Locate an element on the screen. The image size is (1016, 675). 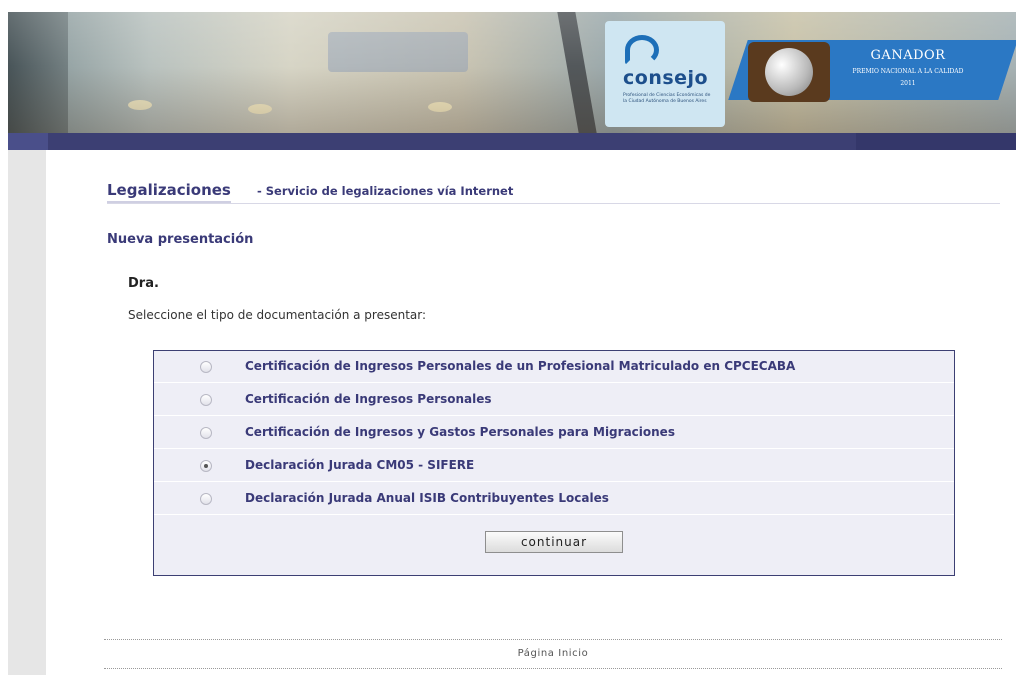
consejo-logo-mark-icon is located at coordinates (642, 50).